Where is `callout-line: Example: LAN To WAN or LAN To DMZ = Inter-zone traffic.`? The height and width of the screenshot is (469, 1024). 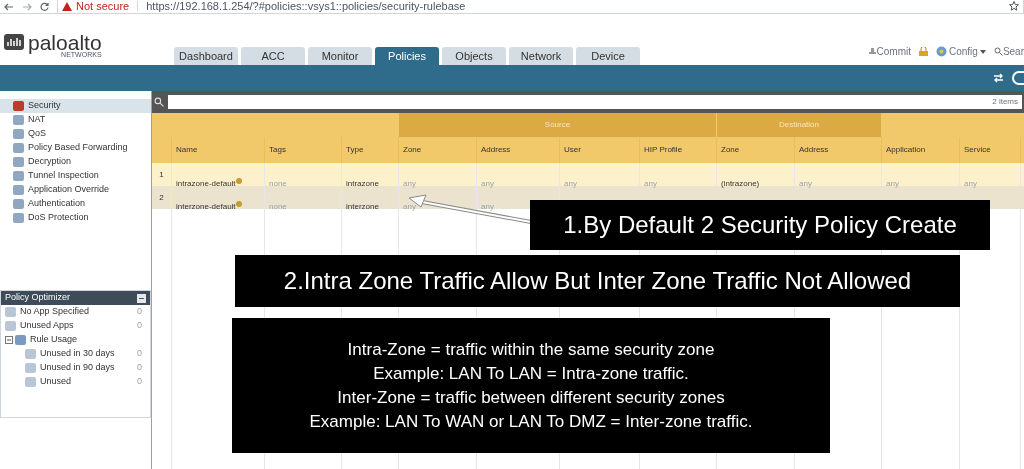 callout-line: Example: LAN To WAN or LAN To DMZ = Inter-zone traffic. is located at coordinates (531, 421).